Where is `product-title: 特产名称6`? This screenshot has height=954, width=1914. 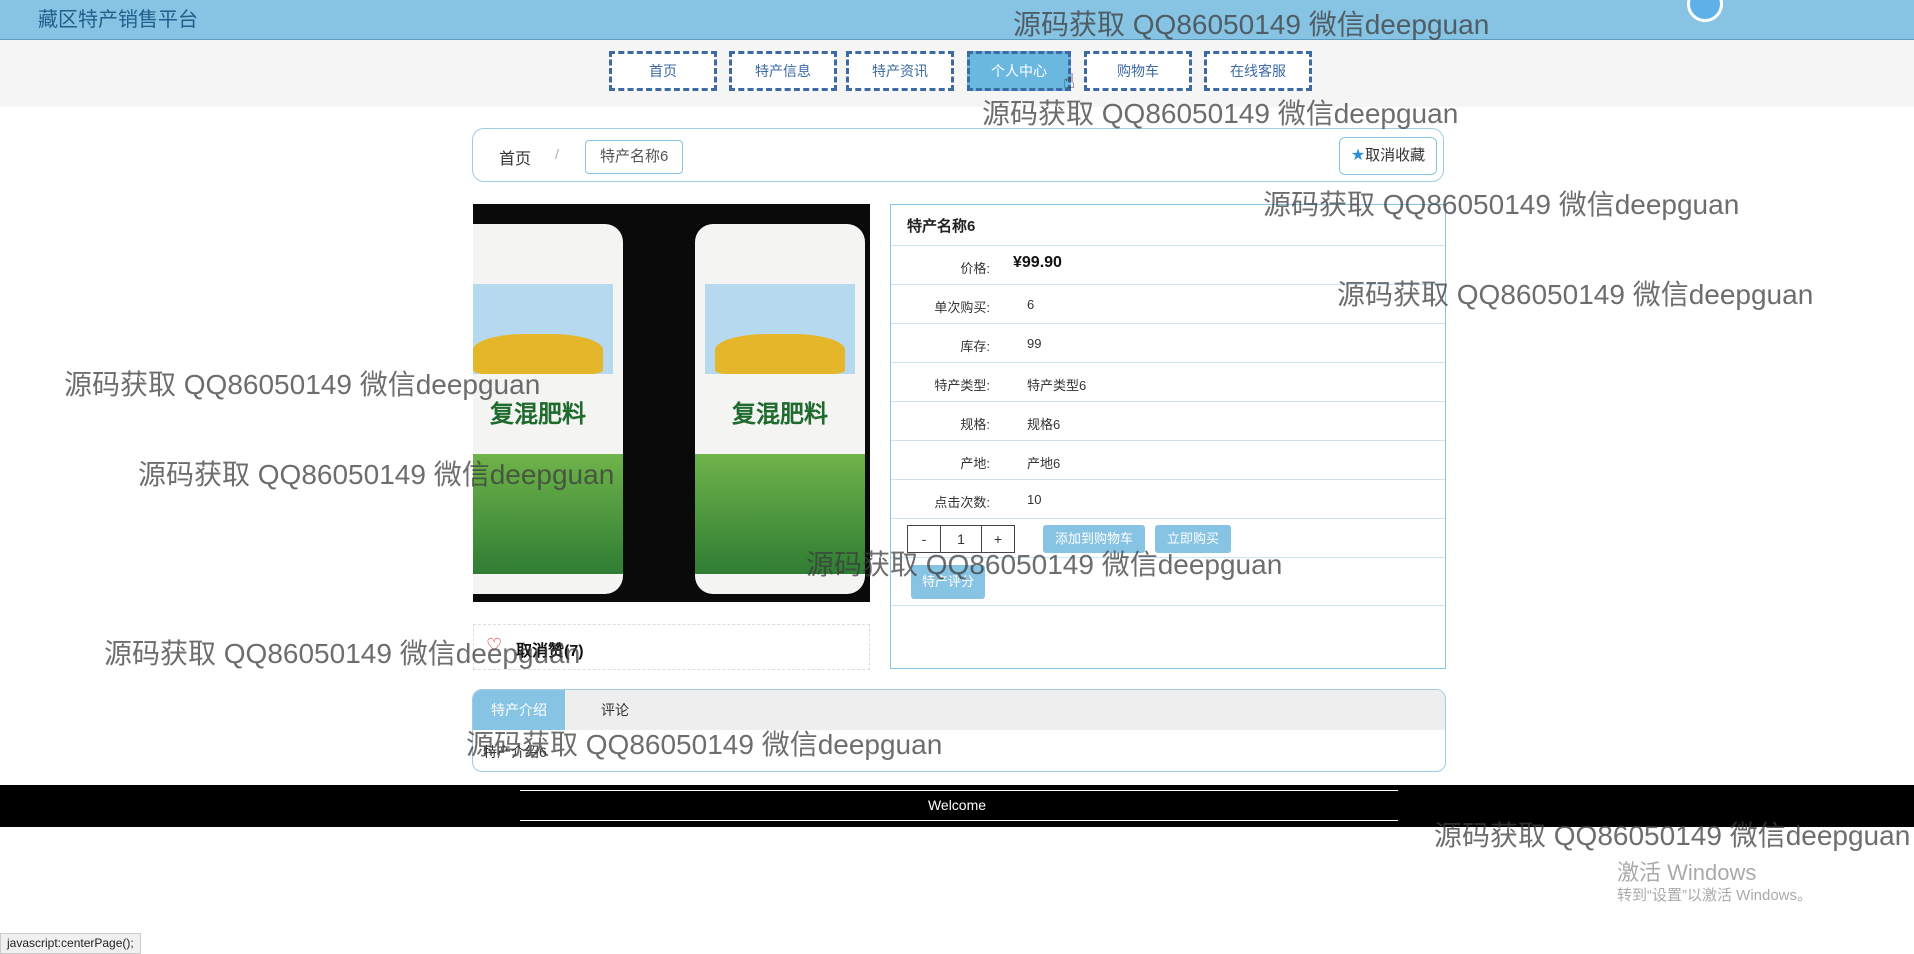 product-title: 特产名称6 is located at coordinates (941, 226).